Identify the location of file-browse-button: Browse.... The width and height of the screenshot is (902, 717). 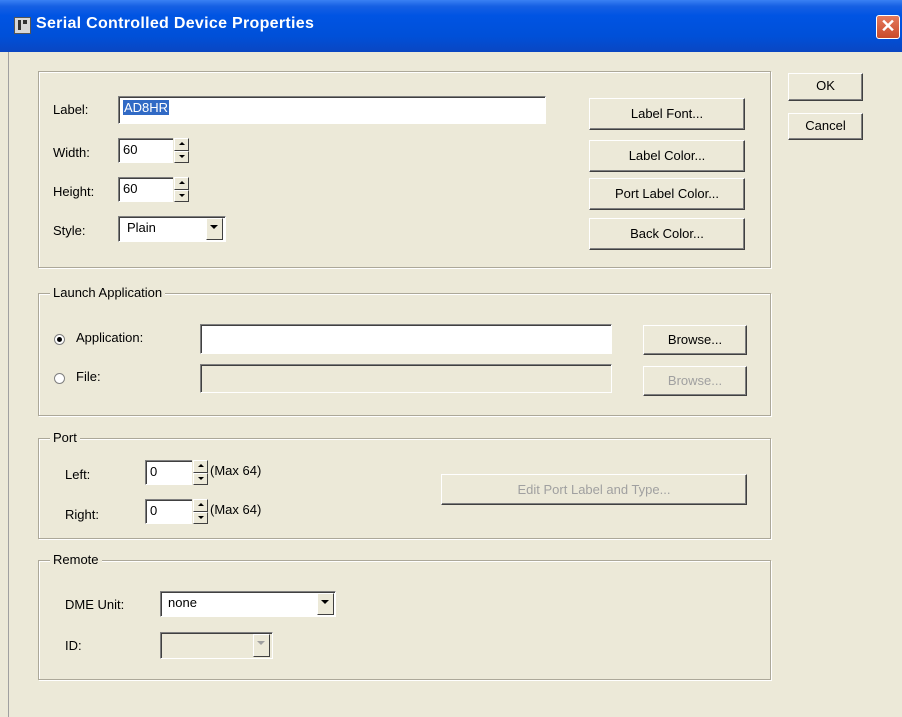
(695, 381).